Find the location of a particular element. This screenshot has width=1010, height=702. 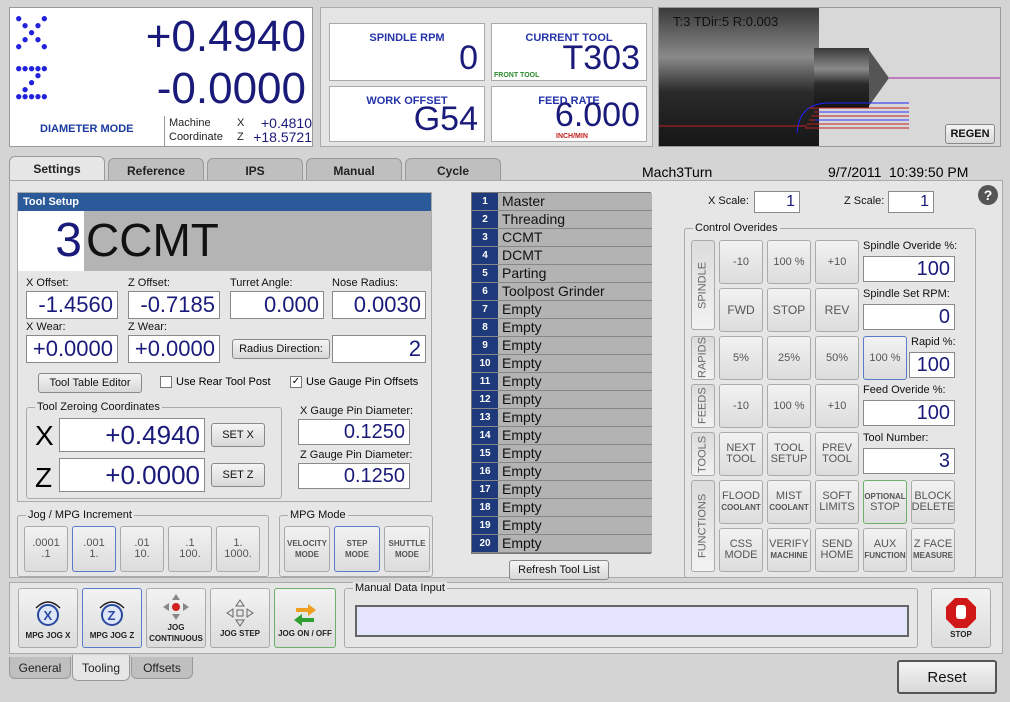

tool-list-row: 15 Empty is located at coordinates (562, 454).